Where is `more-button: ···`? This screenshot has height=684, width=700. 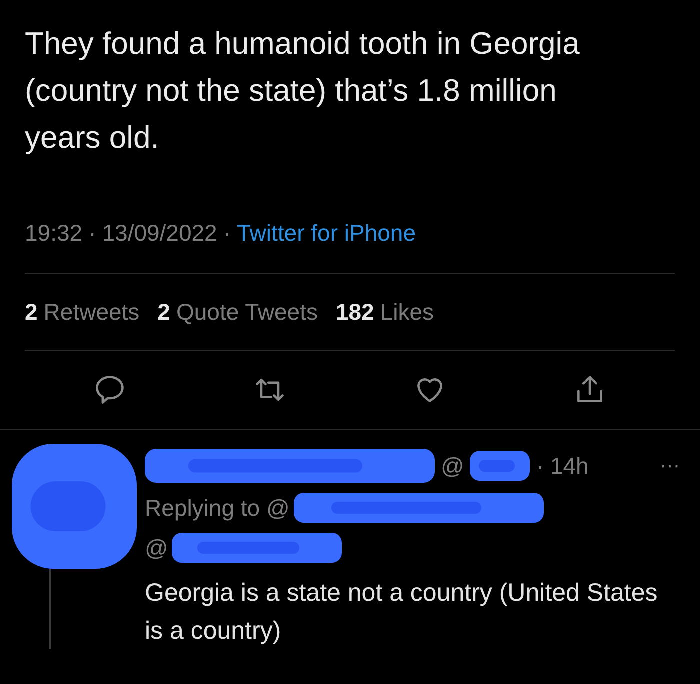 more-button: ··· is located at coordinates (670, 466).